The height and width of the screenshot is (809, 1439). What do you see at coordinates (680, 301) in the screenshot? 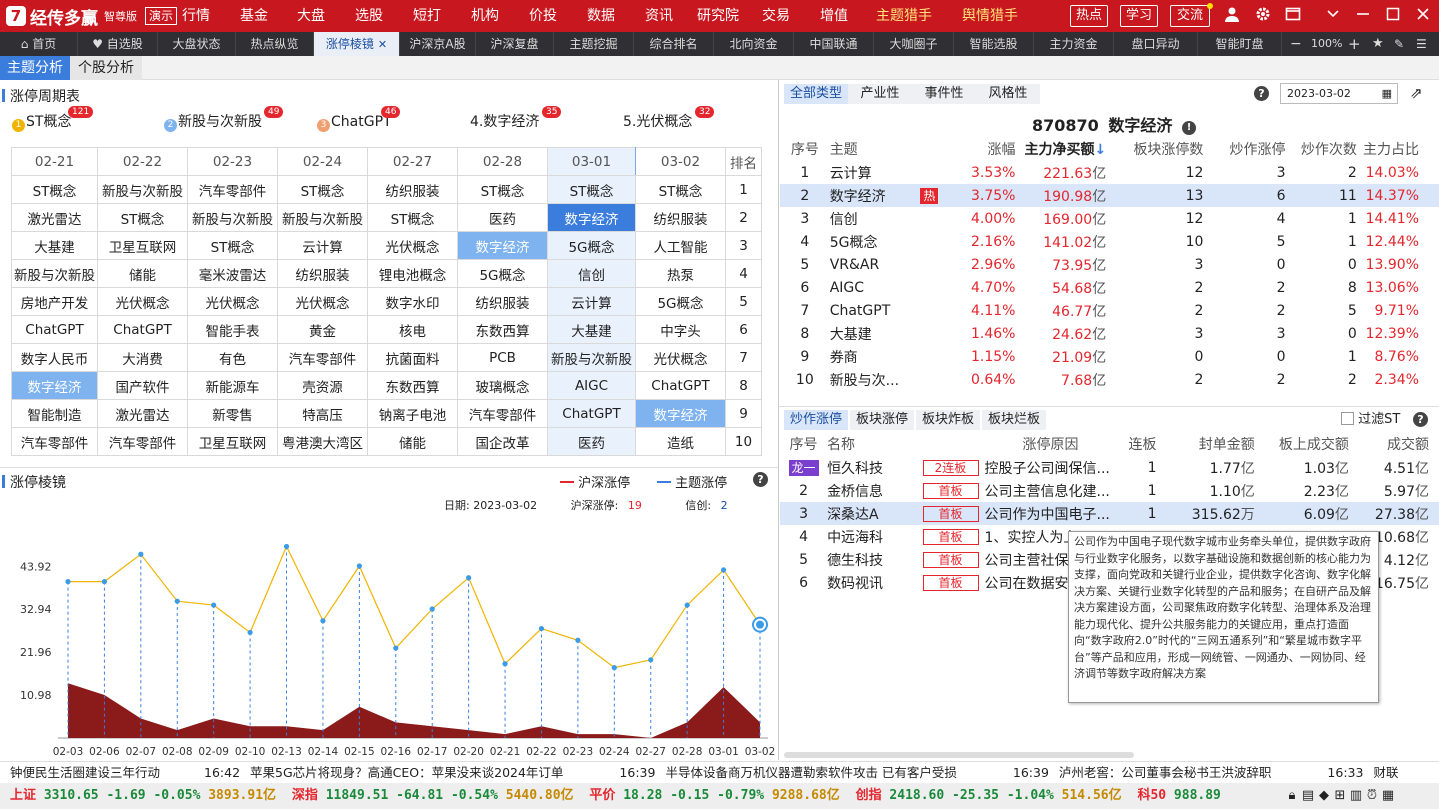
I see `theme-cell: 5G概念` at bounding box center [680, 301].